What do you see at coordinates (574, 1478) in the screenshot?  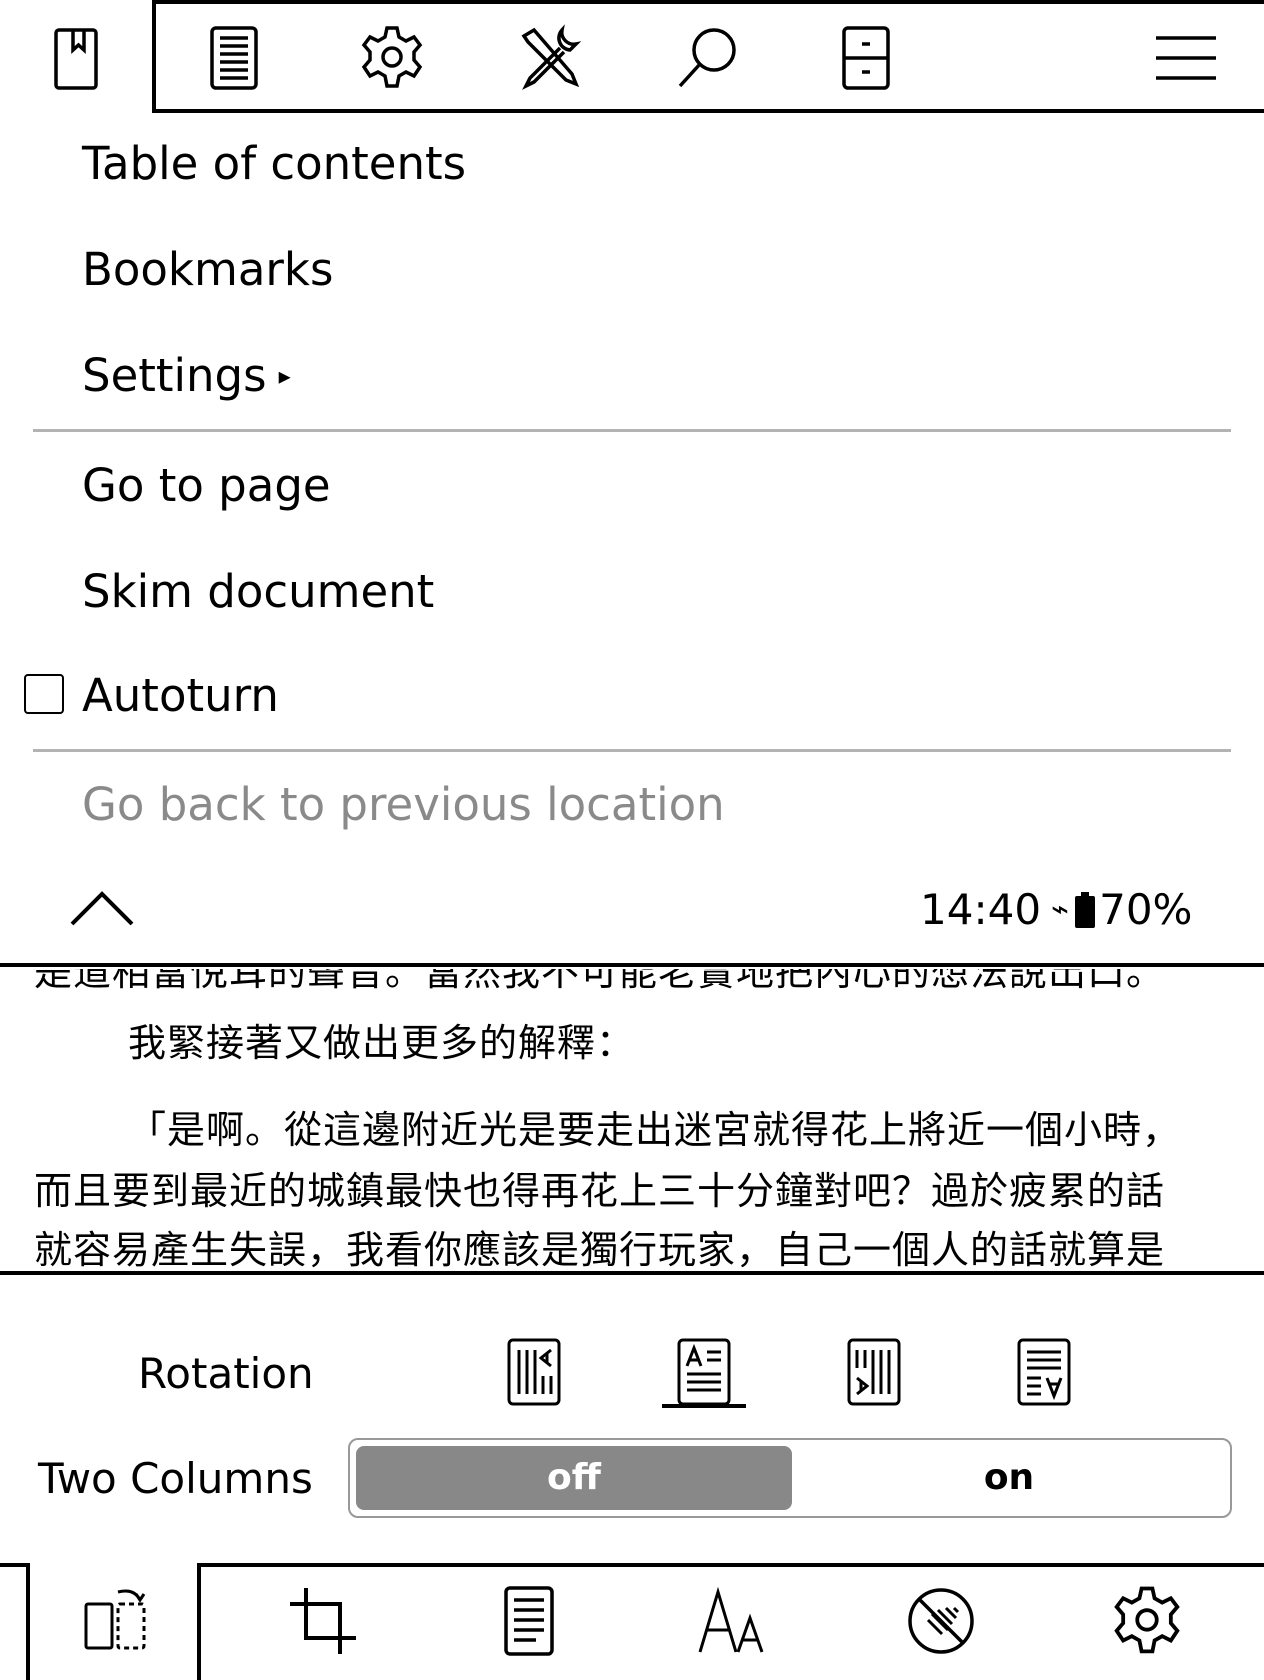 I see `two-columns-off-option: off` at bounding box center [574, 1478].